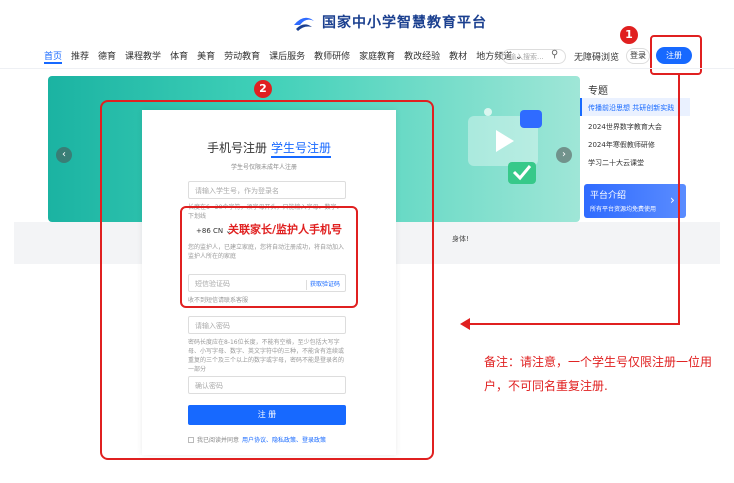 The height and width of the screenshot is (483, 734). Describe the element at coordinates (206, 55) in the screenshot. I see `nav-item-art: 美育` at that location.